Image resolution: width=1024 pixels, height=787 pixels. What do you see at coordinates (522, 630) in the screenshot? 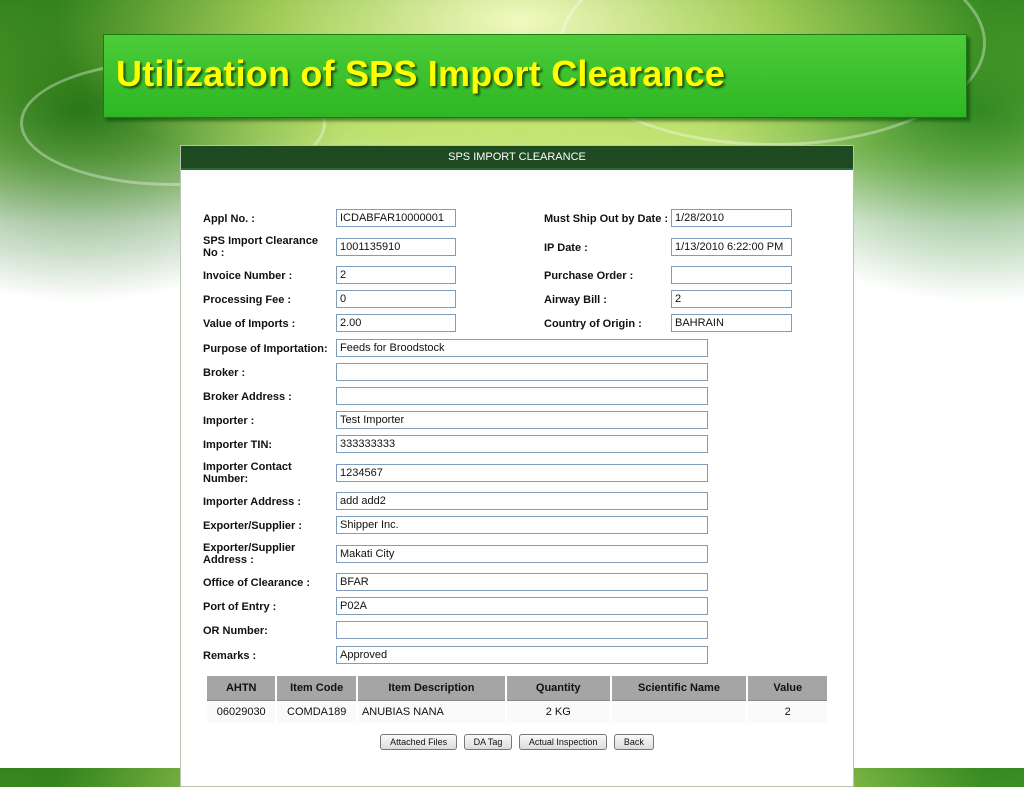
I see `or-number-field` at bounding box center [522, 630].